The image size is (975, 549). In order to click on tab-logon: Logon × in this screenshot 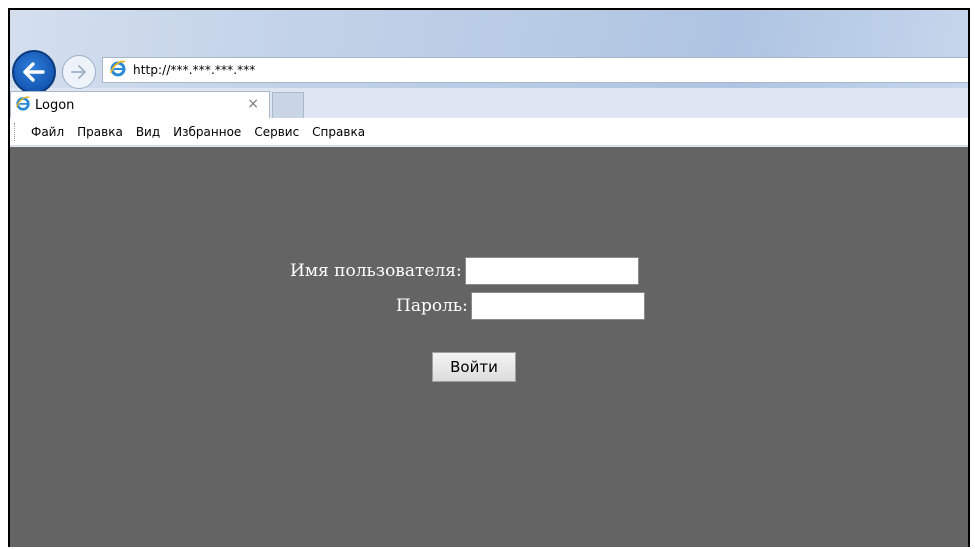, I will do `click(140, 104)`.